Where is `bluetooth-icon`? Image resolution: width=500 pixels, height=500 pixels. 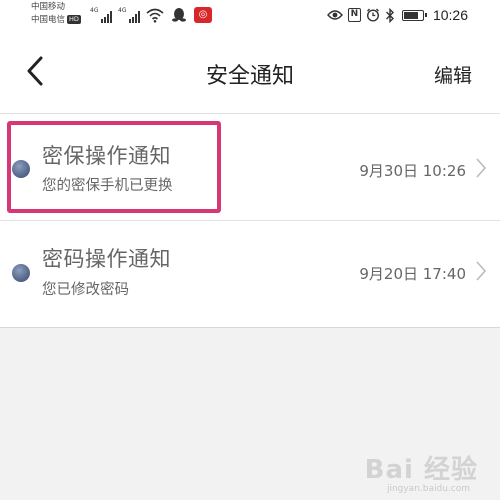
bluetooth-icon is located at coordinates (389, 15).